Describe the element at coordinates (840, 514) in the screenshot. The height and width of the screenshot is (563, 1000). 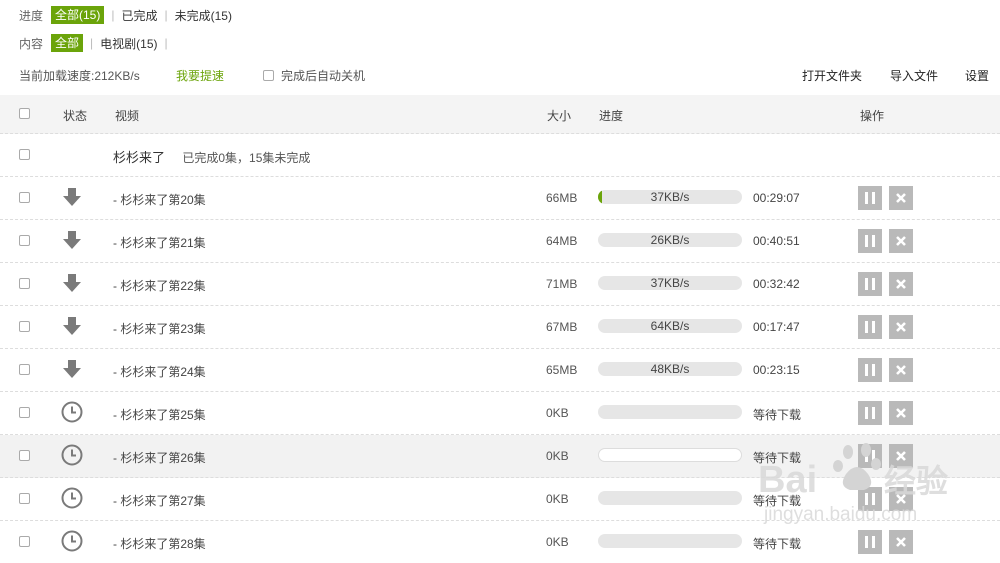
I see `svg-text: jingyan.baidu.com` at that location.